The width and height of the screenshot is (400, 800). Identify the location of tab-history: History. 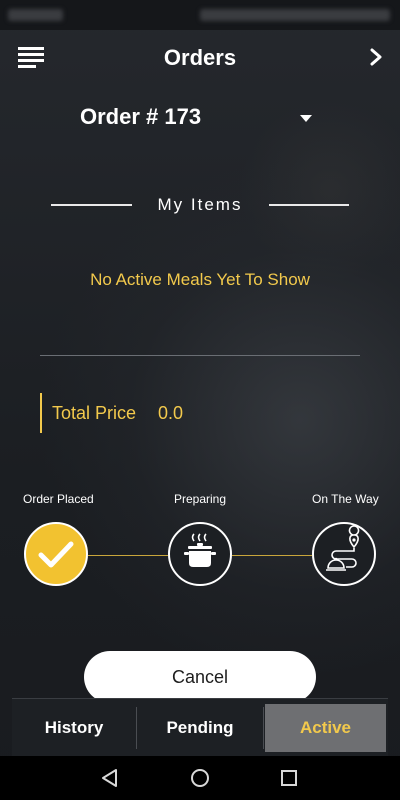
(74, 728).